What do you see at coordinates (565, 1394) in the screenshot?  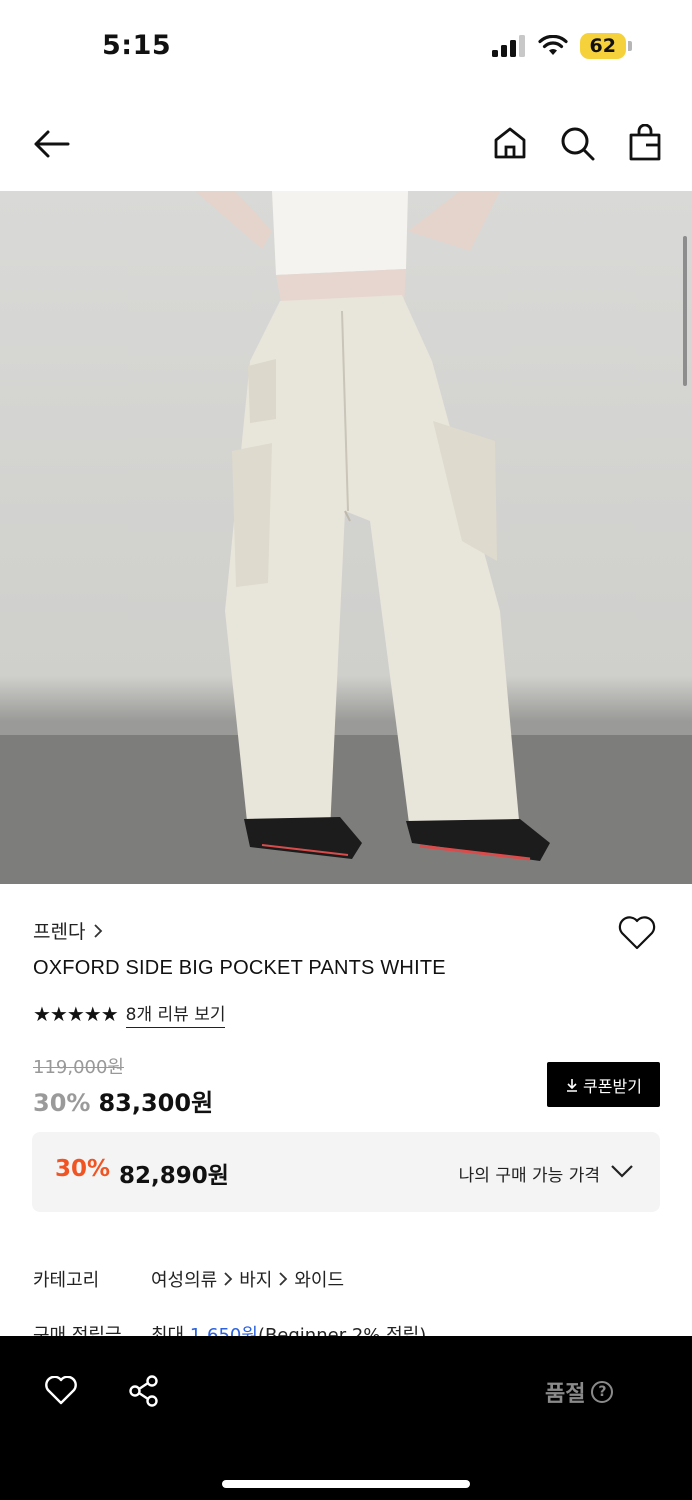 I see `soldout-label: 품절` at bounding box center [565, 1394].